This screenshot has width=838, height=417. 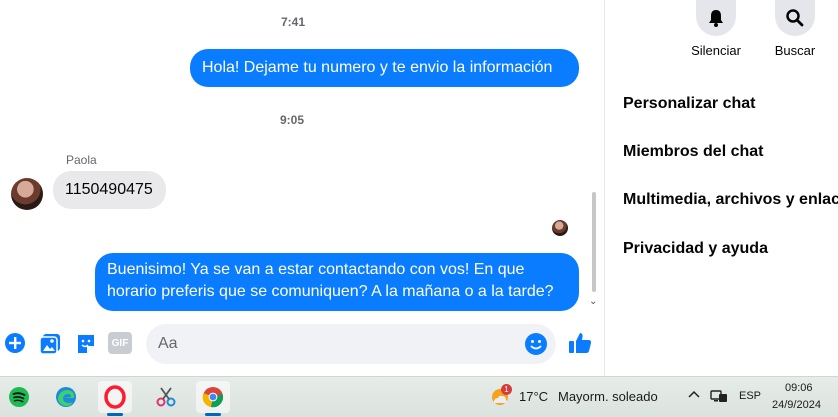 What do you see at coordinates (50, 344) in the screenshot?
I see `photo-icon` at bounding box center [50, 344].